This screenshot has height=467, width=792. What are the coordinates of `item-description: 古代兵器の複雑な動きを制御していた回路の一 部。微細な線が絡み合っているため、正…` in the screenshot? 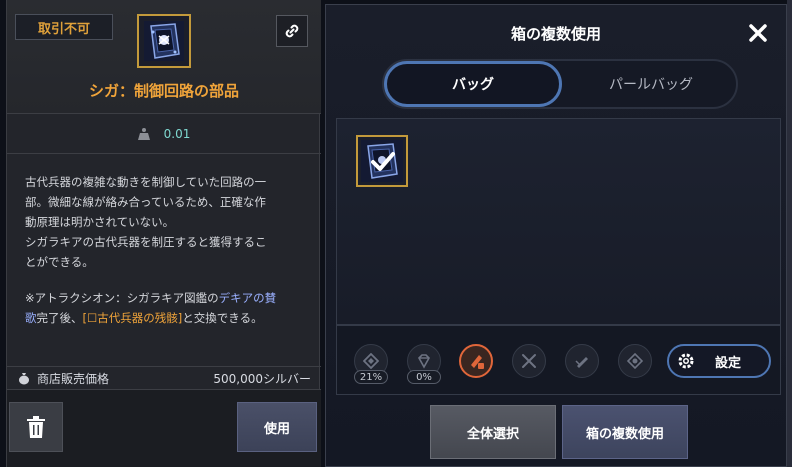 It's located at (171, 250).